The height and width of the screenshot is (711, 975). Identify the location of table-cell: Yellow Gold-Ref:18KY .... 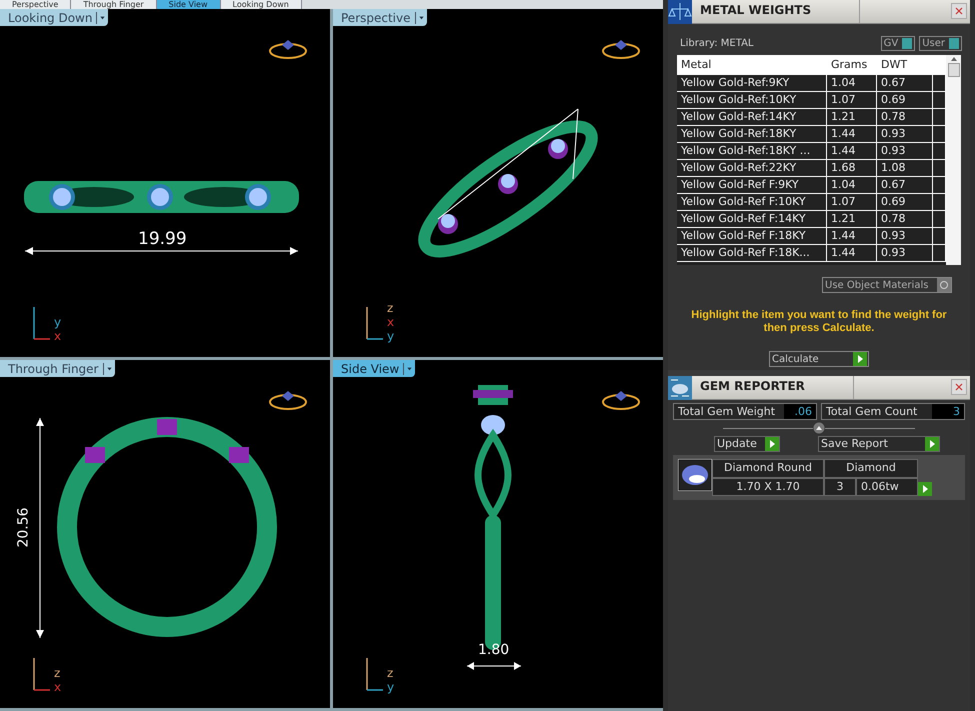
(752, 151).